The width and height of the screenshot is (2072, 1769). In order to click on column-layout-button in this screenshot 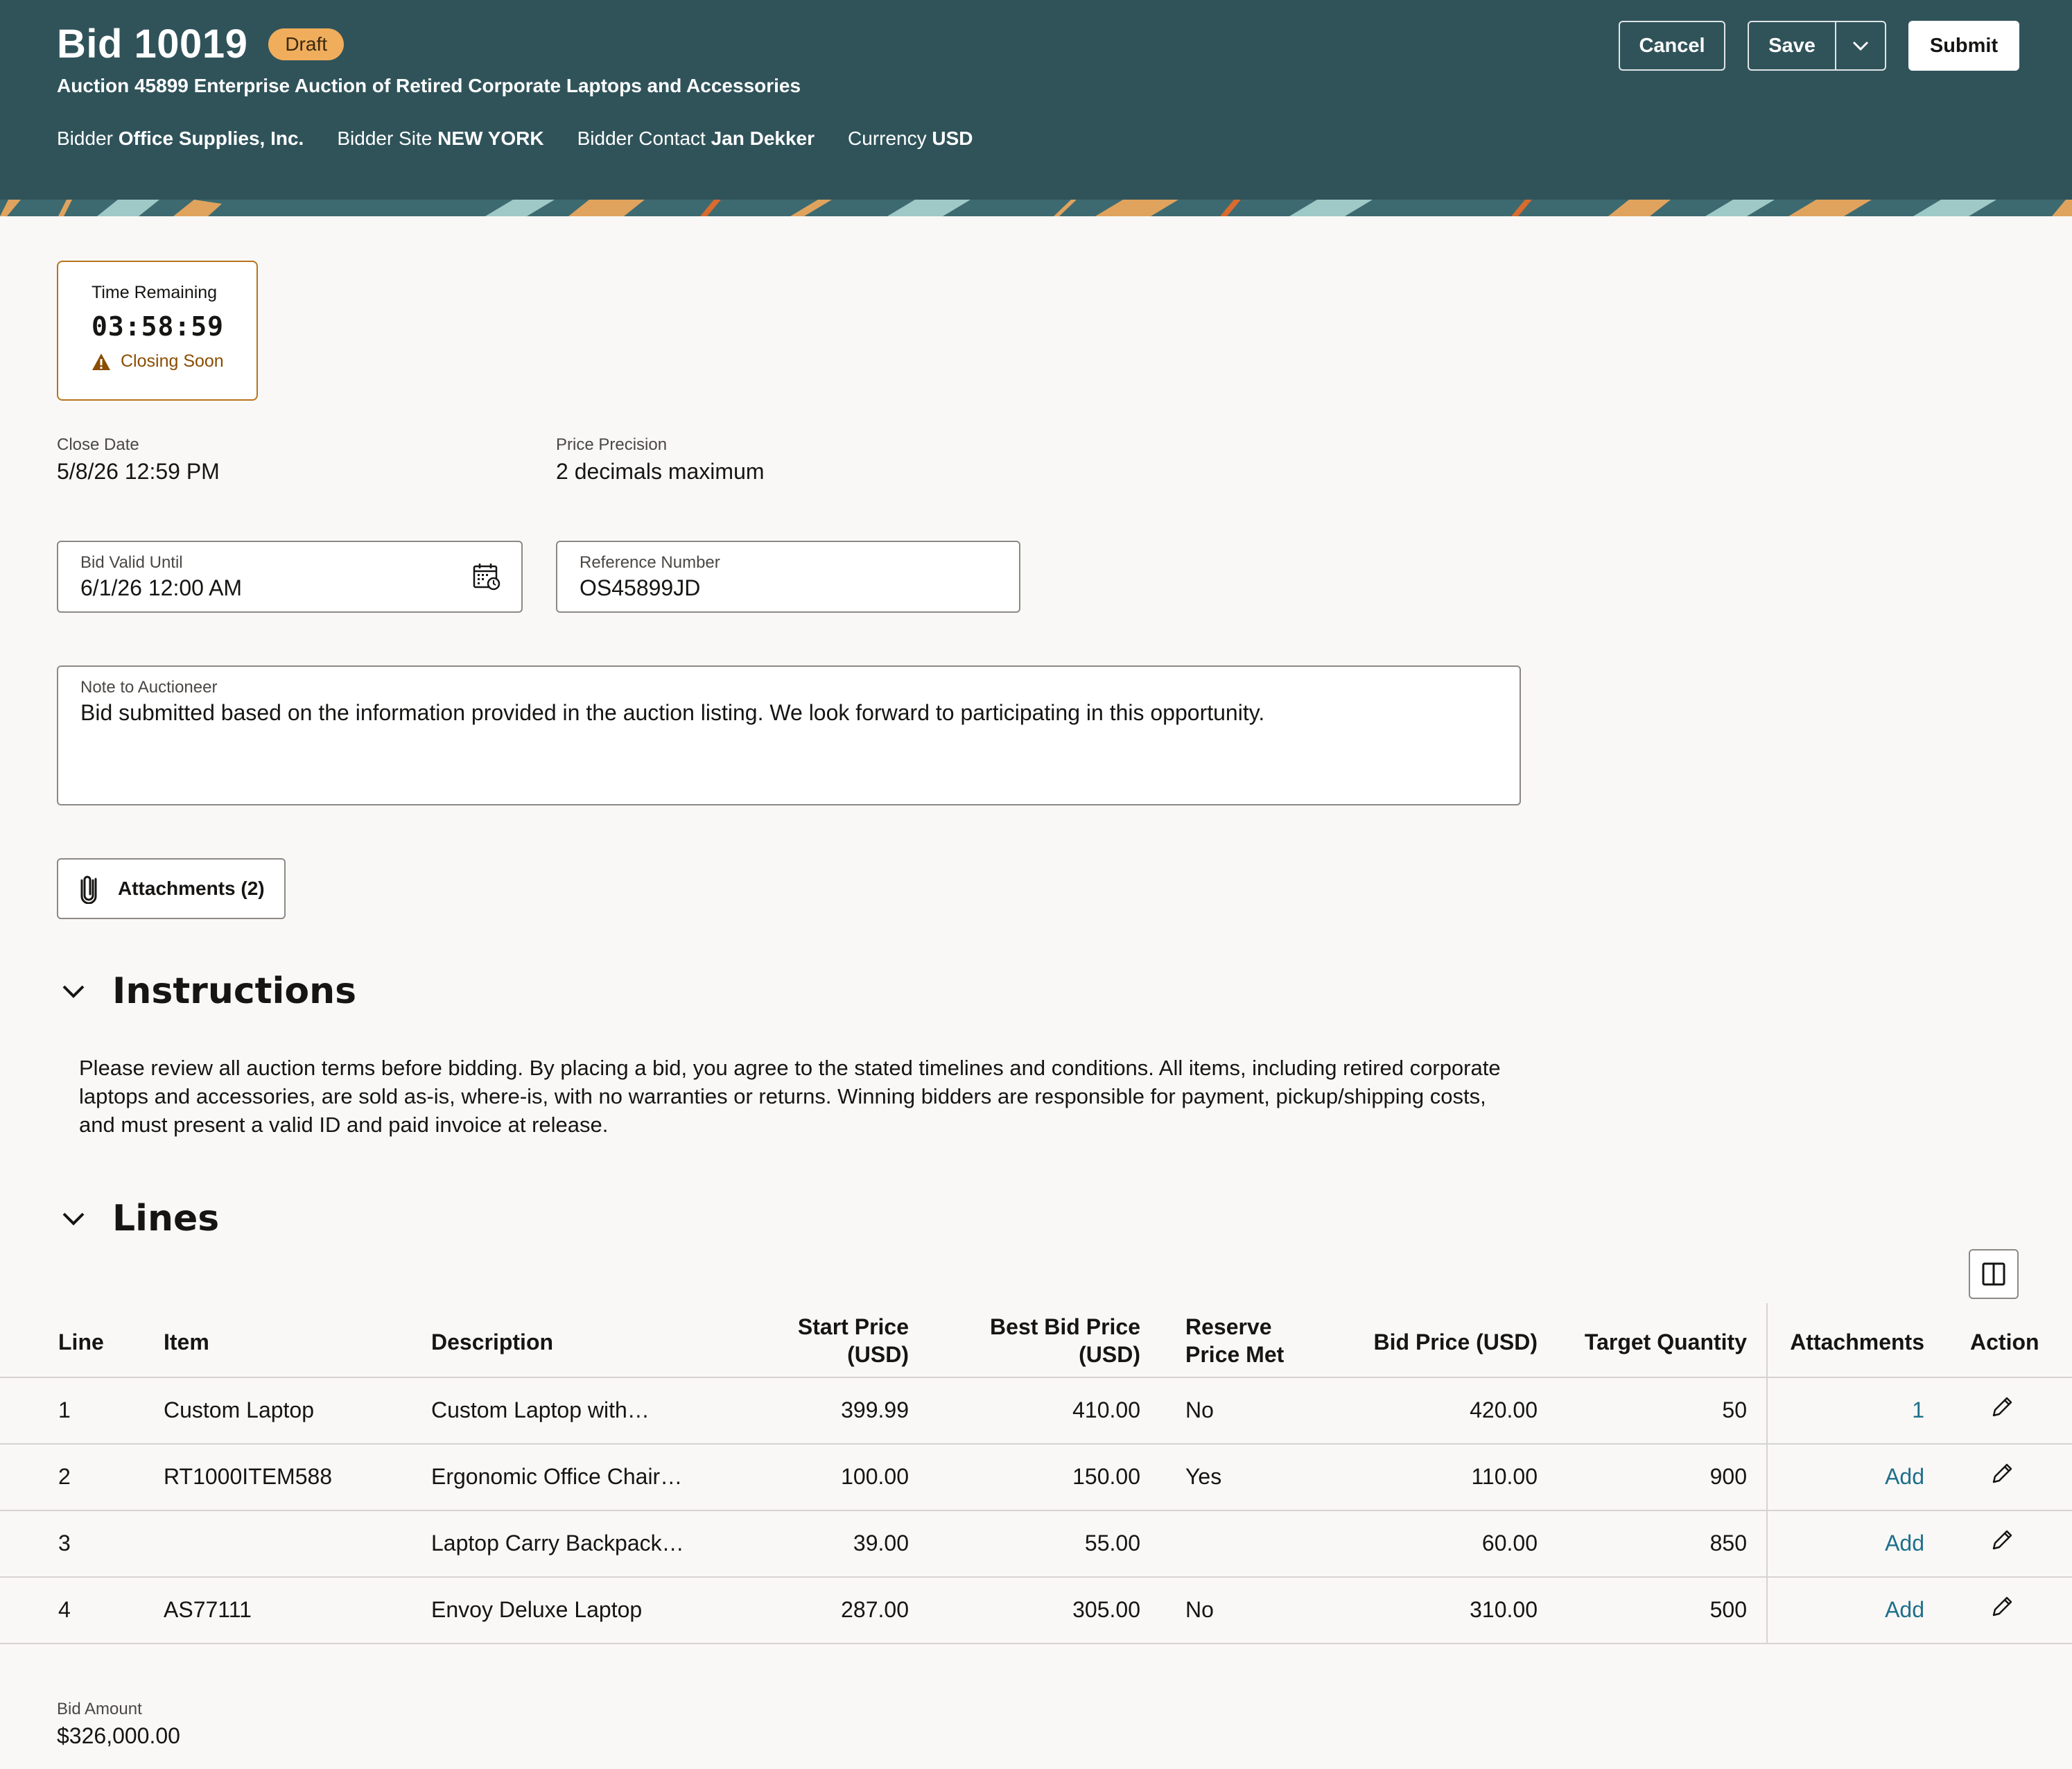, I will do `click(1994, 1274)`.